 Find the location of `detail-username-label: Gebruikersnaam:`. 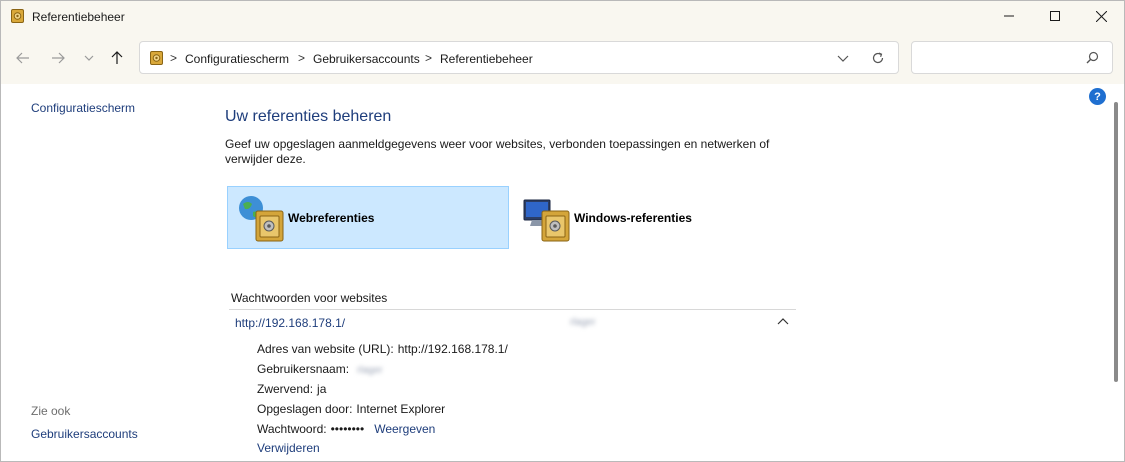

detail-username-label: Gebruikersnaam: is located at coordinates (303, 369).